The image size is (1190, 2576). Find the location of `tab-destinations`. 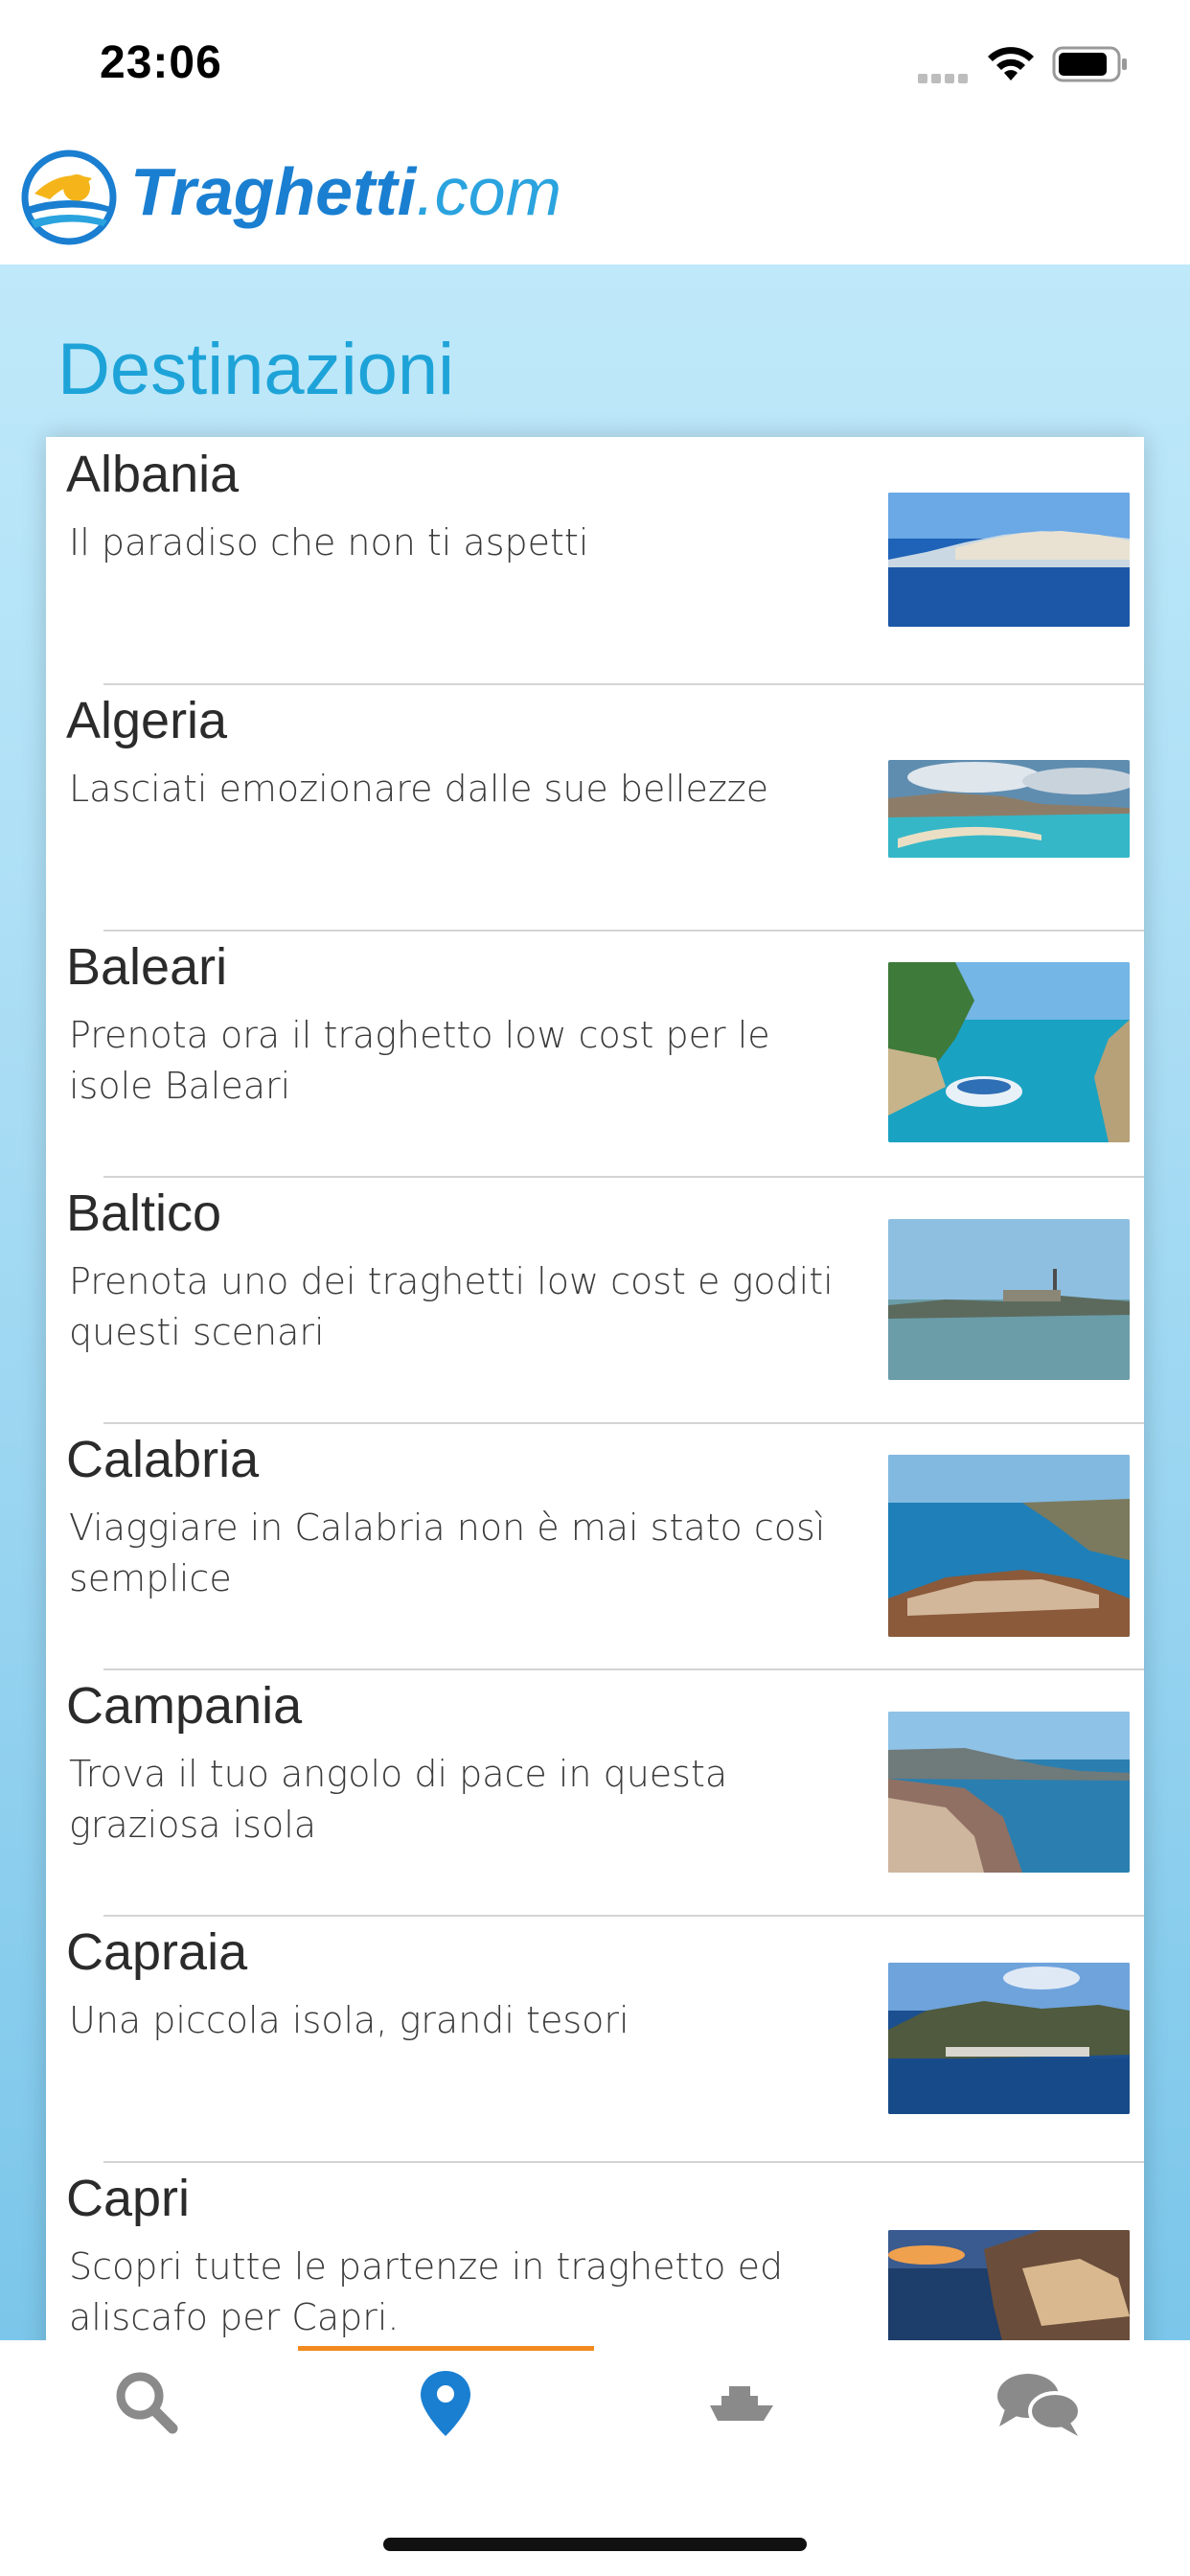

tab-destinations is located at coordinates (447, 2407).